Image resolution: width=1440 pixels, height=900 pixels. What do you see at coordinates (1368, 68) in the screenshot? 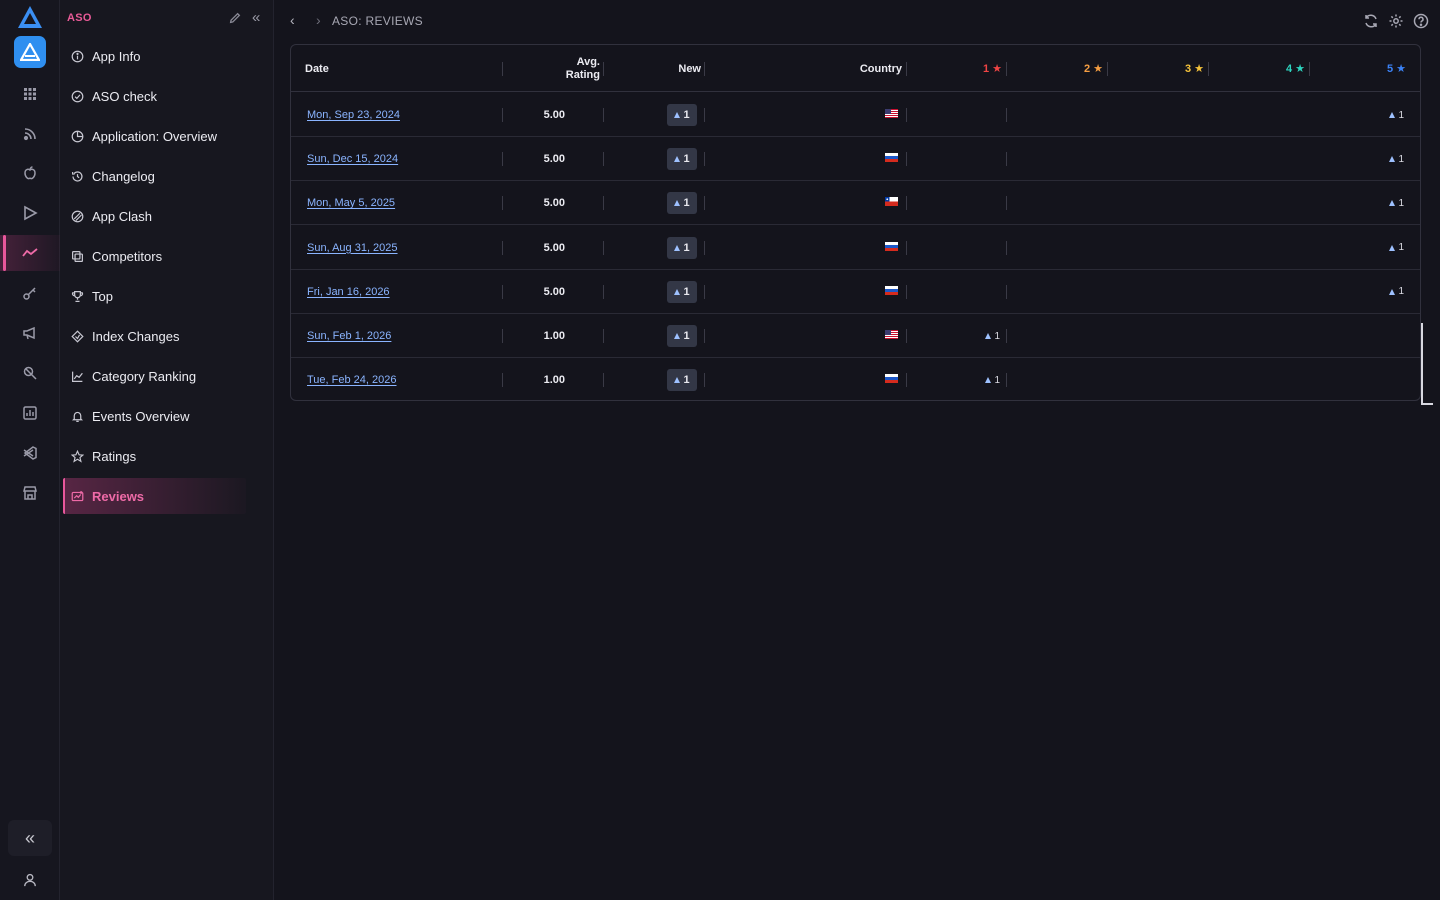
I see `column-header-5-star: 5 ★` at bounding box center [1368, 68].